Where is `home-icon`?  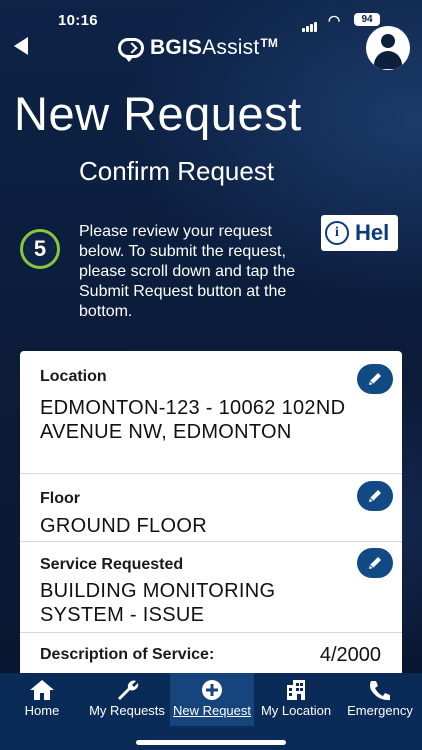 home-icon is located at coordinates (42, 690).